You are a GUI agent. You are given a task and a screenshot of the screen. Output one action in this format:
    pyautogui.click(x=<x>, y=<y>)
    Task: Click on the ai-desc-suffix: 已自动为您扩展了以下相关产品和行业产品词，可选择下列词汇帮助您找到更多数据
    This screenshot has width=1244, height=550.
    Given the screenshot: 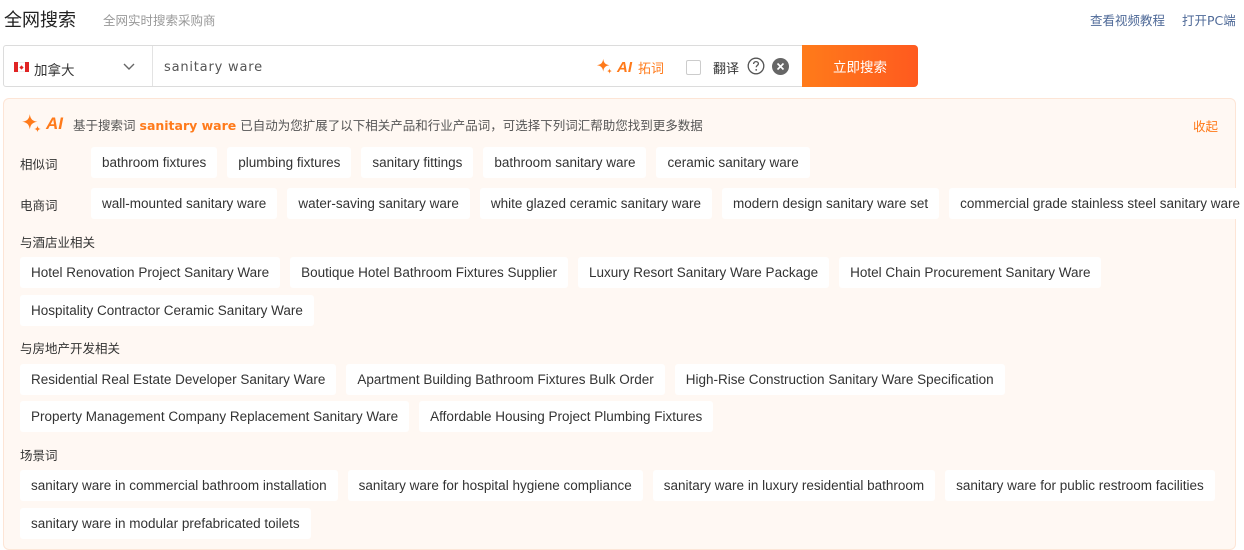 What is the action you would take?
    pyautogui.click(x=471, y=125)
    